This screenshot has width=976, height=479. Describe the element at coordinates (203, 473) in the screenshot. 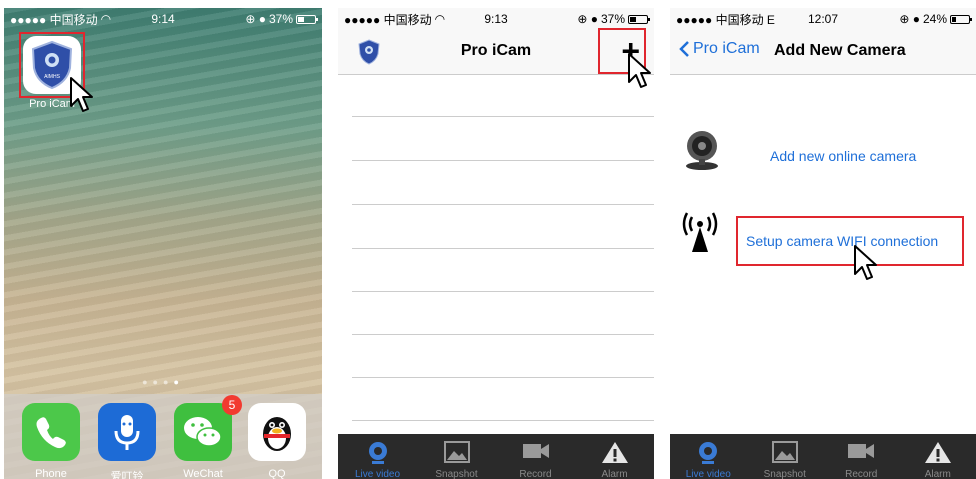

I see `dock-label: WeChat` at that location.